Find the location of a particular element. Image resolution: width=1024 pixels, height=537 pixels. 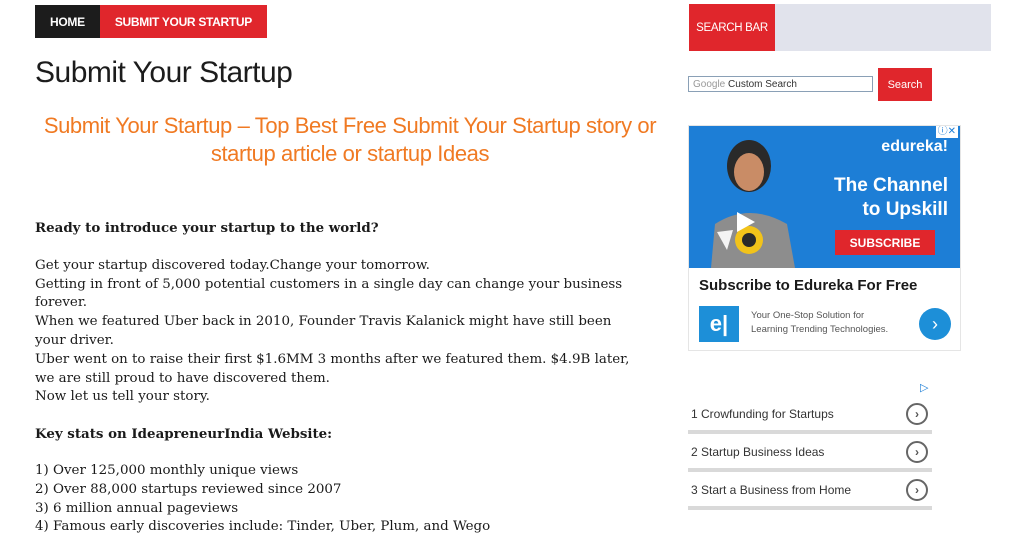

related-link-text: 2 Startup Business Ideas is located at coordinates (757, 452).